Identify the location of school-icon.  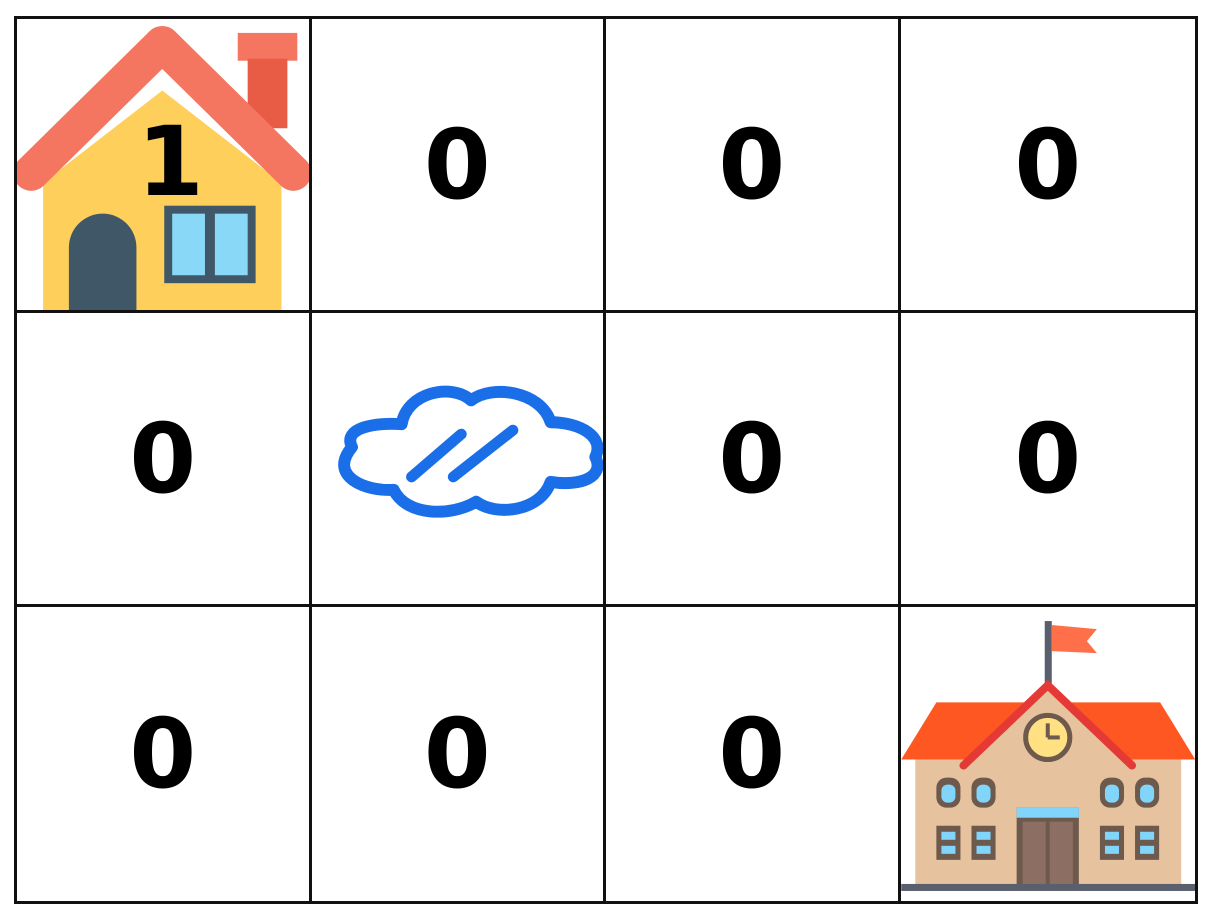
(1047, 756).